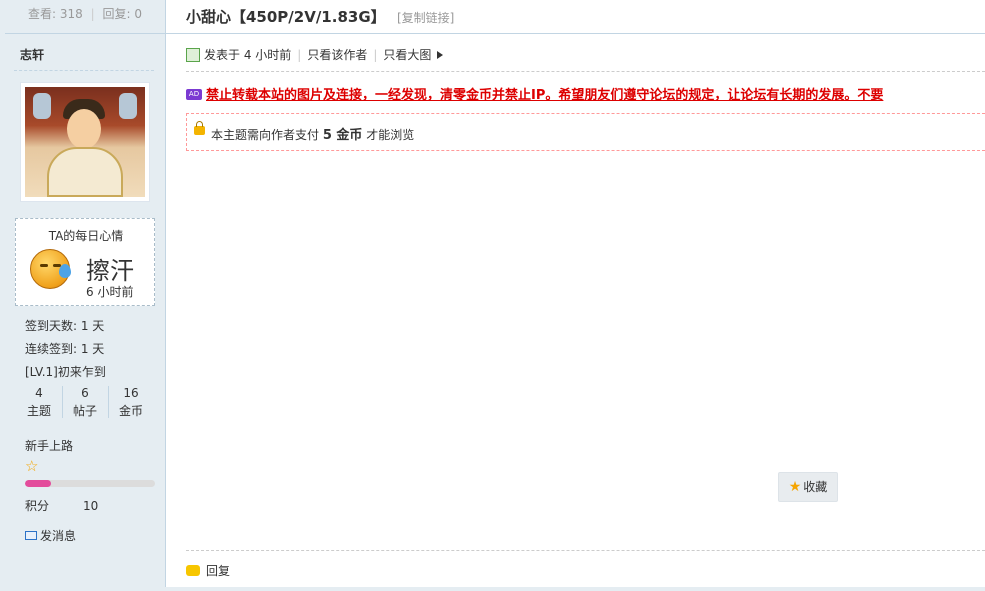  I want to click on locked-text: 本主题需向作者支付 5 金币 才能浏览, so click(312, 133).